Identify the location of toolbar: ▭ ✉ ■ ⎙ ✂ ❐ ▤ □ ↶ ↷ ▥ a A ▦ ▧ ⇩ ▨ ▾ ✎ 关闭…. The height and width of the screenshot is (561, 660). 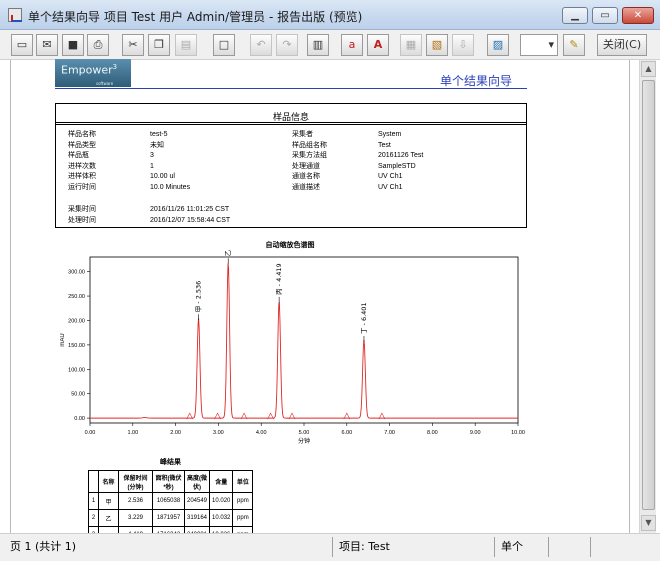
(330, 45).